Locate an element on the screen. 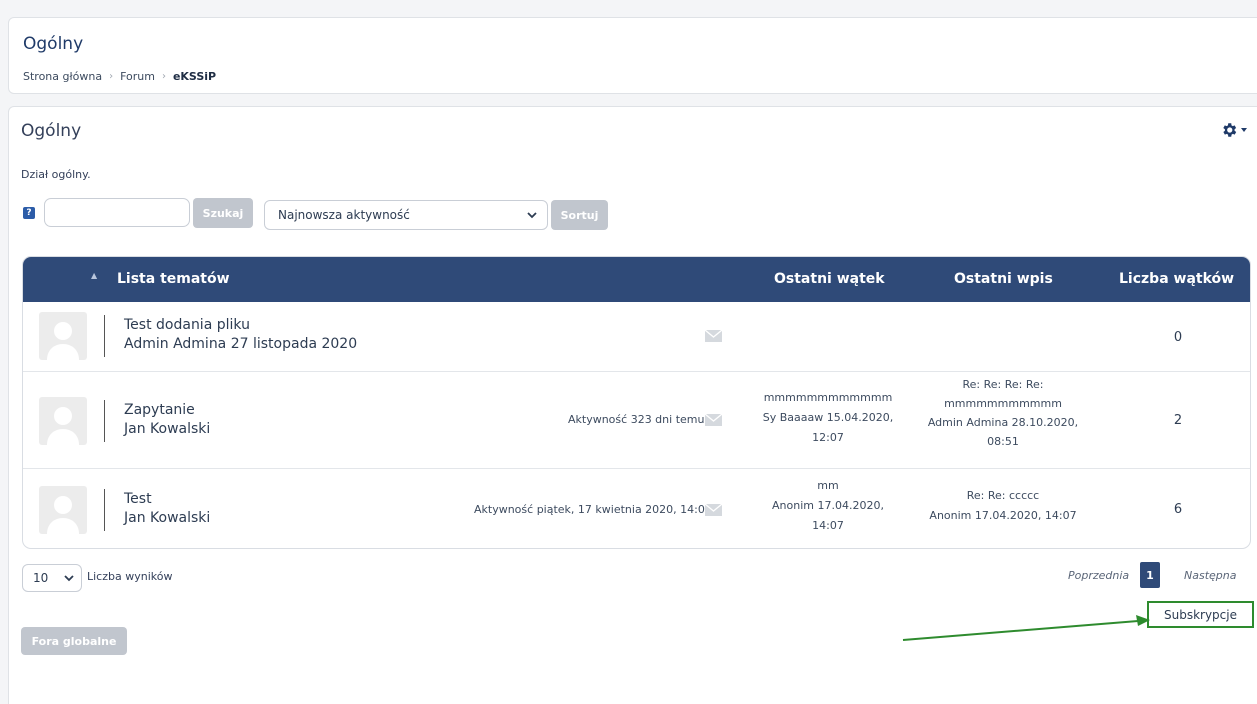 The image size is (1257, 704). topic-author: Admin Admina 27 listopada 2020 is located at coordinates (241, 344).